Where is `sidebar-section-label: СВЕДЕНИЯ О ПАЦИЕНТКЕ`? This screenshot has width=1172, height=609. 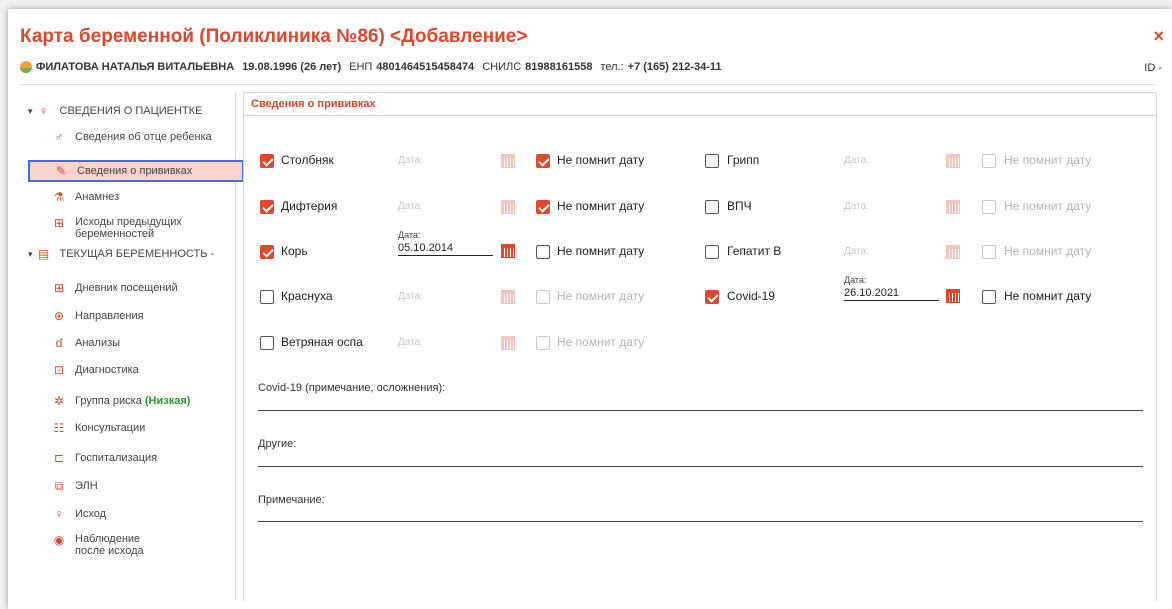
sidebar-section-label: СВЕДЕНИЯ О ПАЦИЕНТКЕ is located at coordinates (131, 111).